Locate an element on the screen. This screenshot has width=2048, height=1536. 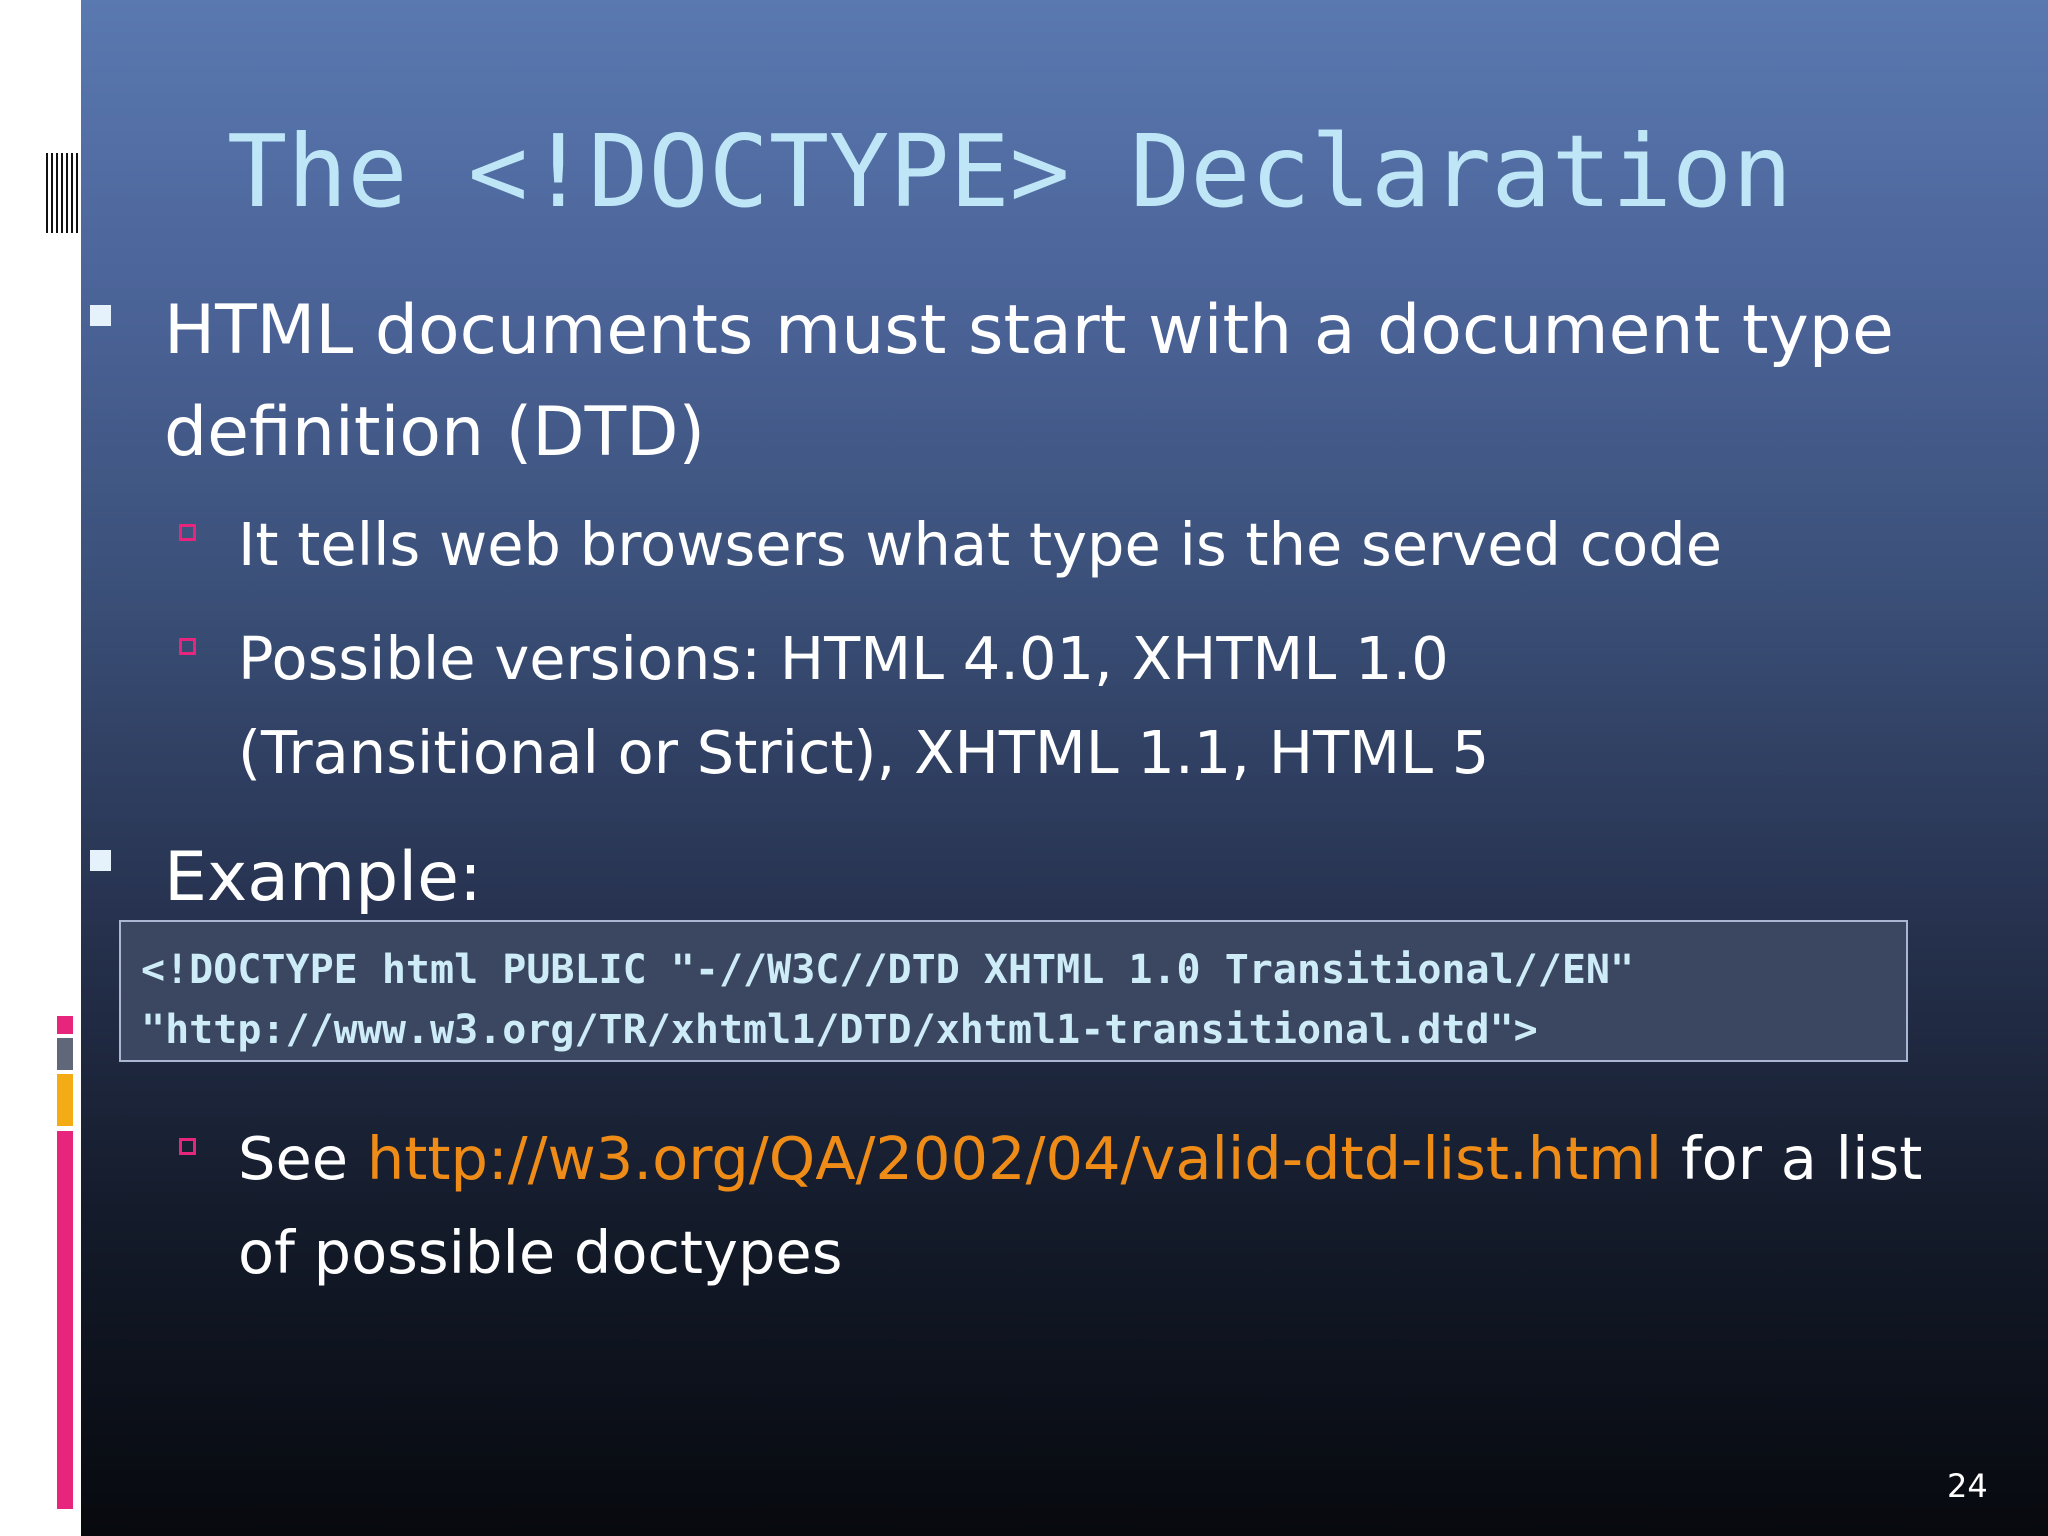
accent-bar-pink-small is located at coordinates (65, 1025).